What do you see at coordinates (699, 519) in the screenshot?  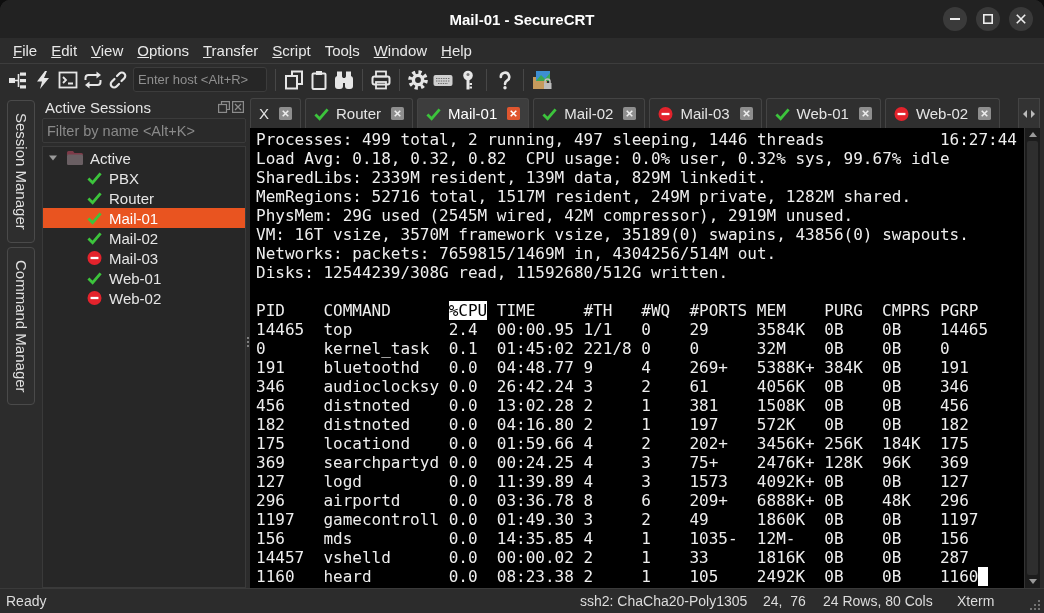 I see `table-cell: 49` at bounding box center [699, 519].